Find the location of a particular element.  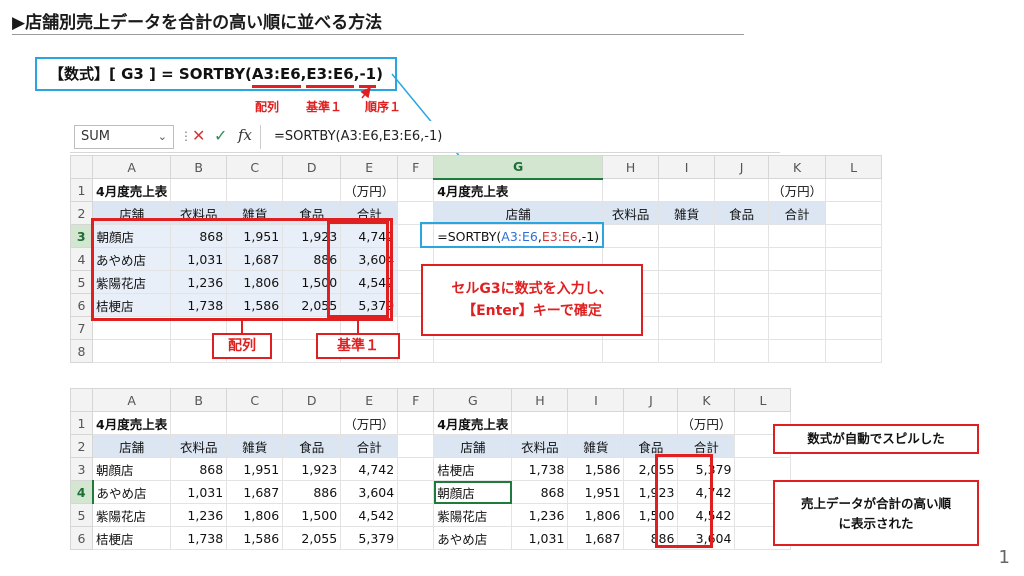

instruction-line-1: セルG3に数式を入力し、 is located at coordinates (532, 289).